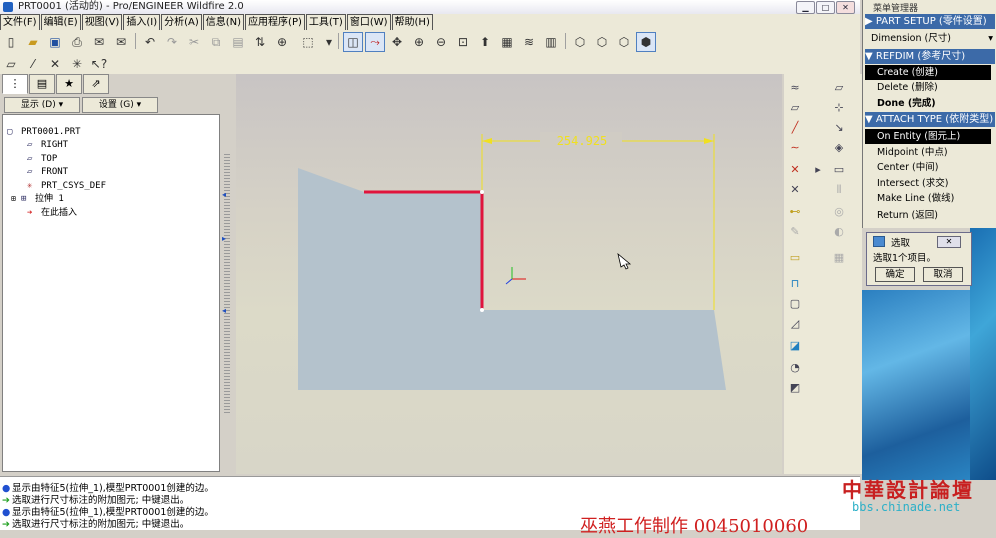 This screenshot has height=538, width=996. Describe the element at coordinates (69, 84) in the screenshot. I see `favorites-tab-icon: ★` at that location.